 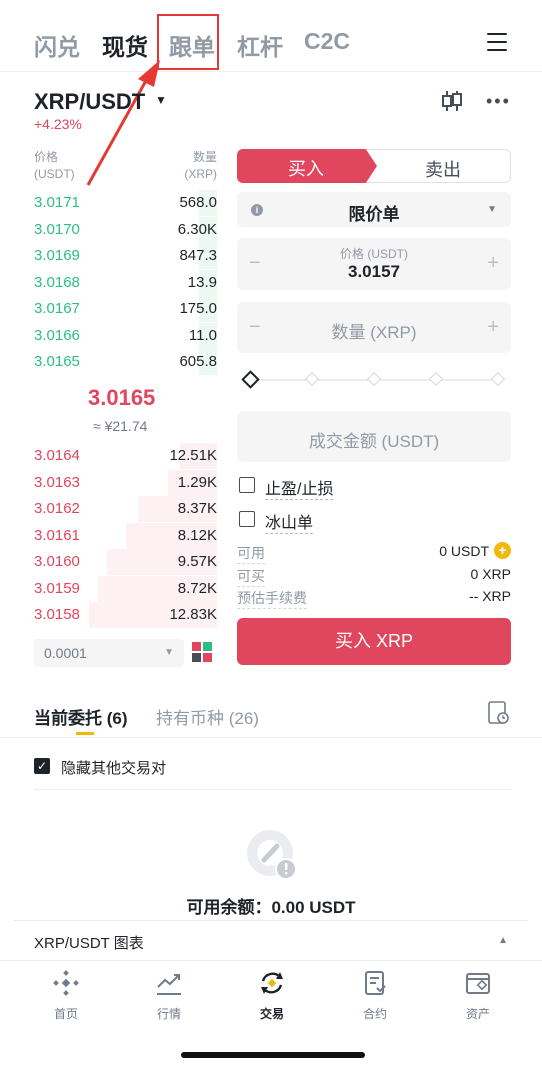 What do you see at coordinates (327, 41) in the screenshot?
I see `tab-c2c: C2C` at bounding box center [327, 41].